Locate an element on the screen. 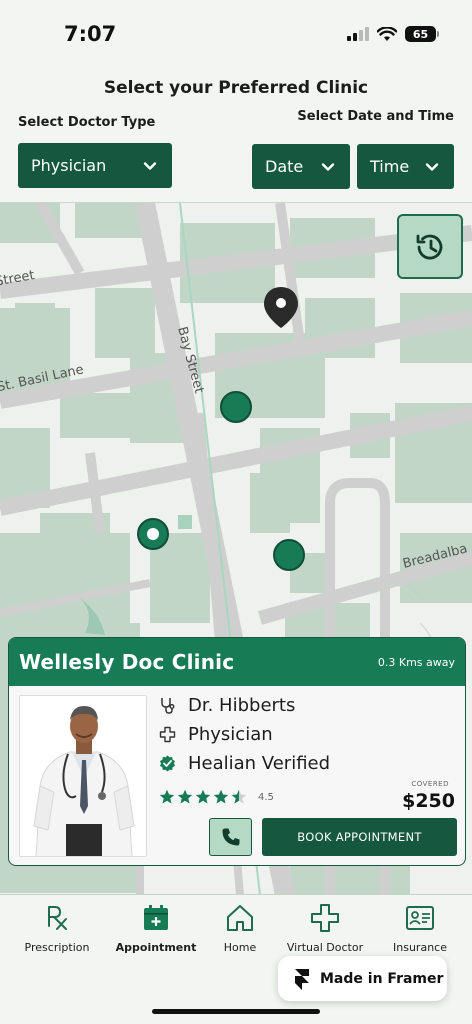 The image size is (472, 1024). nav-appointment: Appointment is located at coordinates (156, 927).